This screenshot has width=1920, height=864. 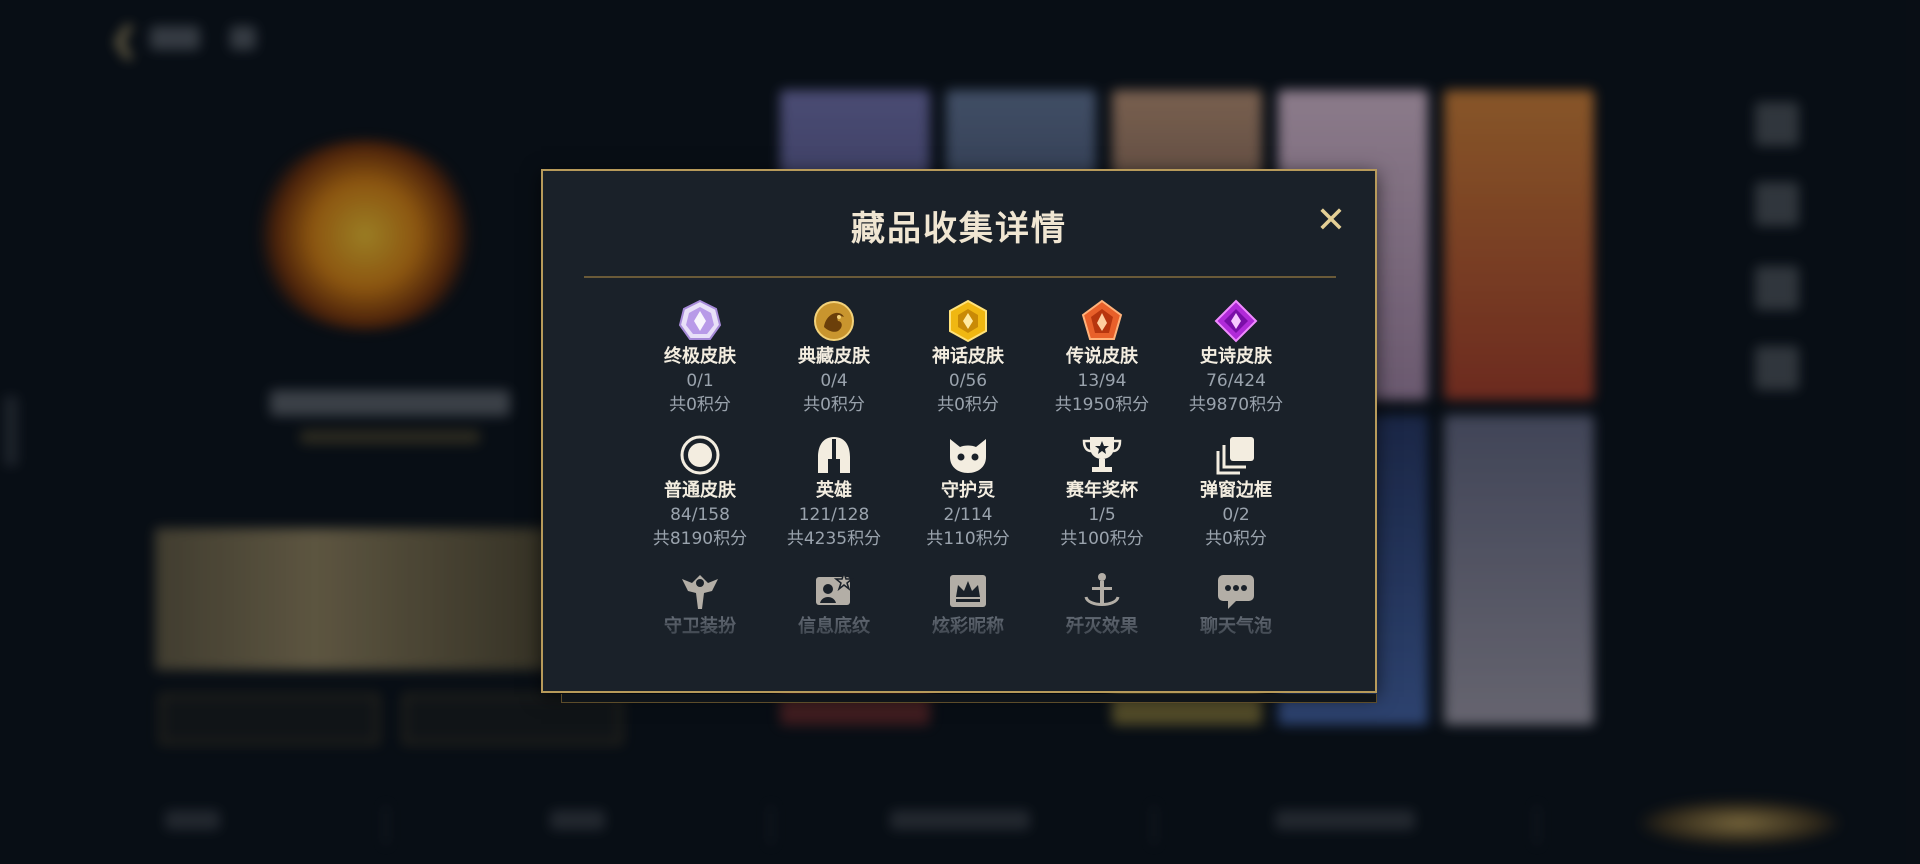 What do you see at coordinates (1236, 381) in the screenshot?
I see `item-count: 76/424` at bounding box center [1236, 381].